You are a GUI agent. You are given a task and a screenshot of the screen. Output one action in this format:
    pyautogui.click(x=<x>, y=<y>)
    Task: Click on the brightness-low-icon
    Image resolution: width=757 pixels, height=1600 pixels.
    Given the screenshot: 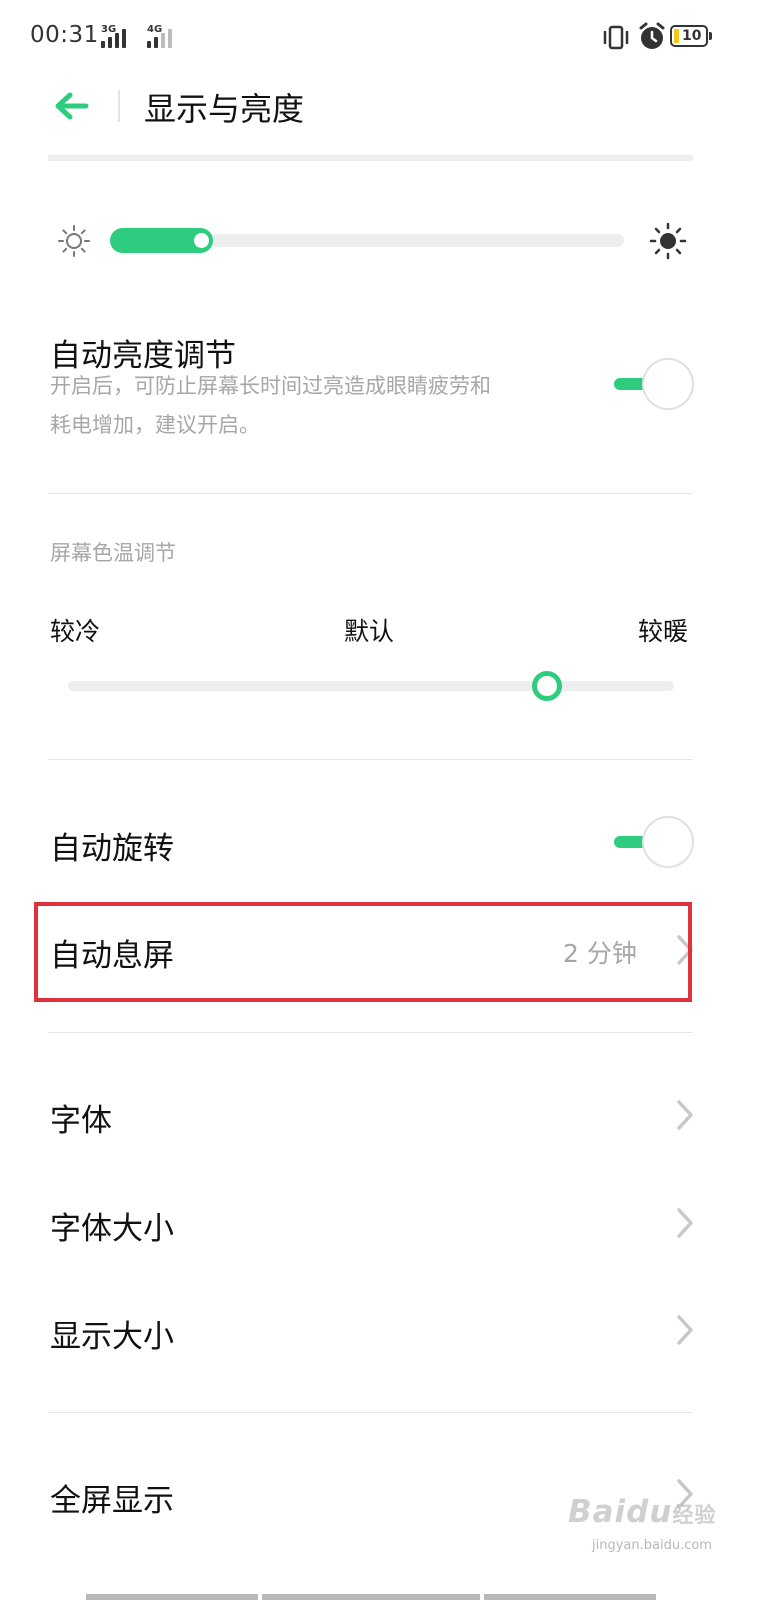 What is the action you would take?
    pyautogui.click(x=74, y=241)
    